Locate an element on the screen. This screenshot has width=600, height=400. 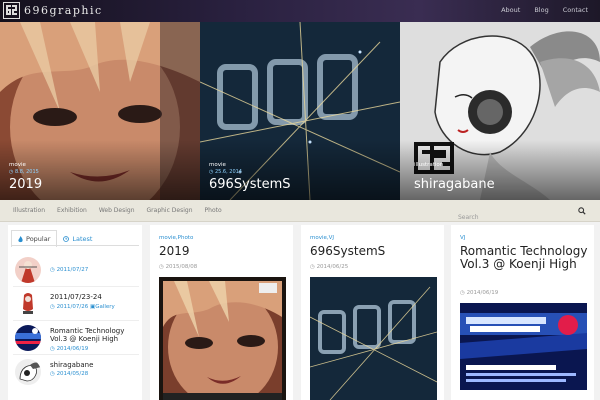
hero-slide: movie ◷ 25.6, 2014 696SystemS is located at coordinates (300, 111).